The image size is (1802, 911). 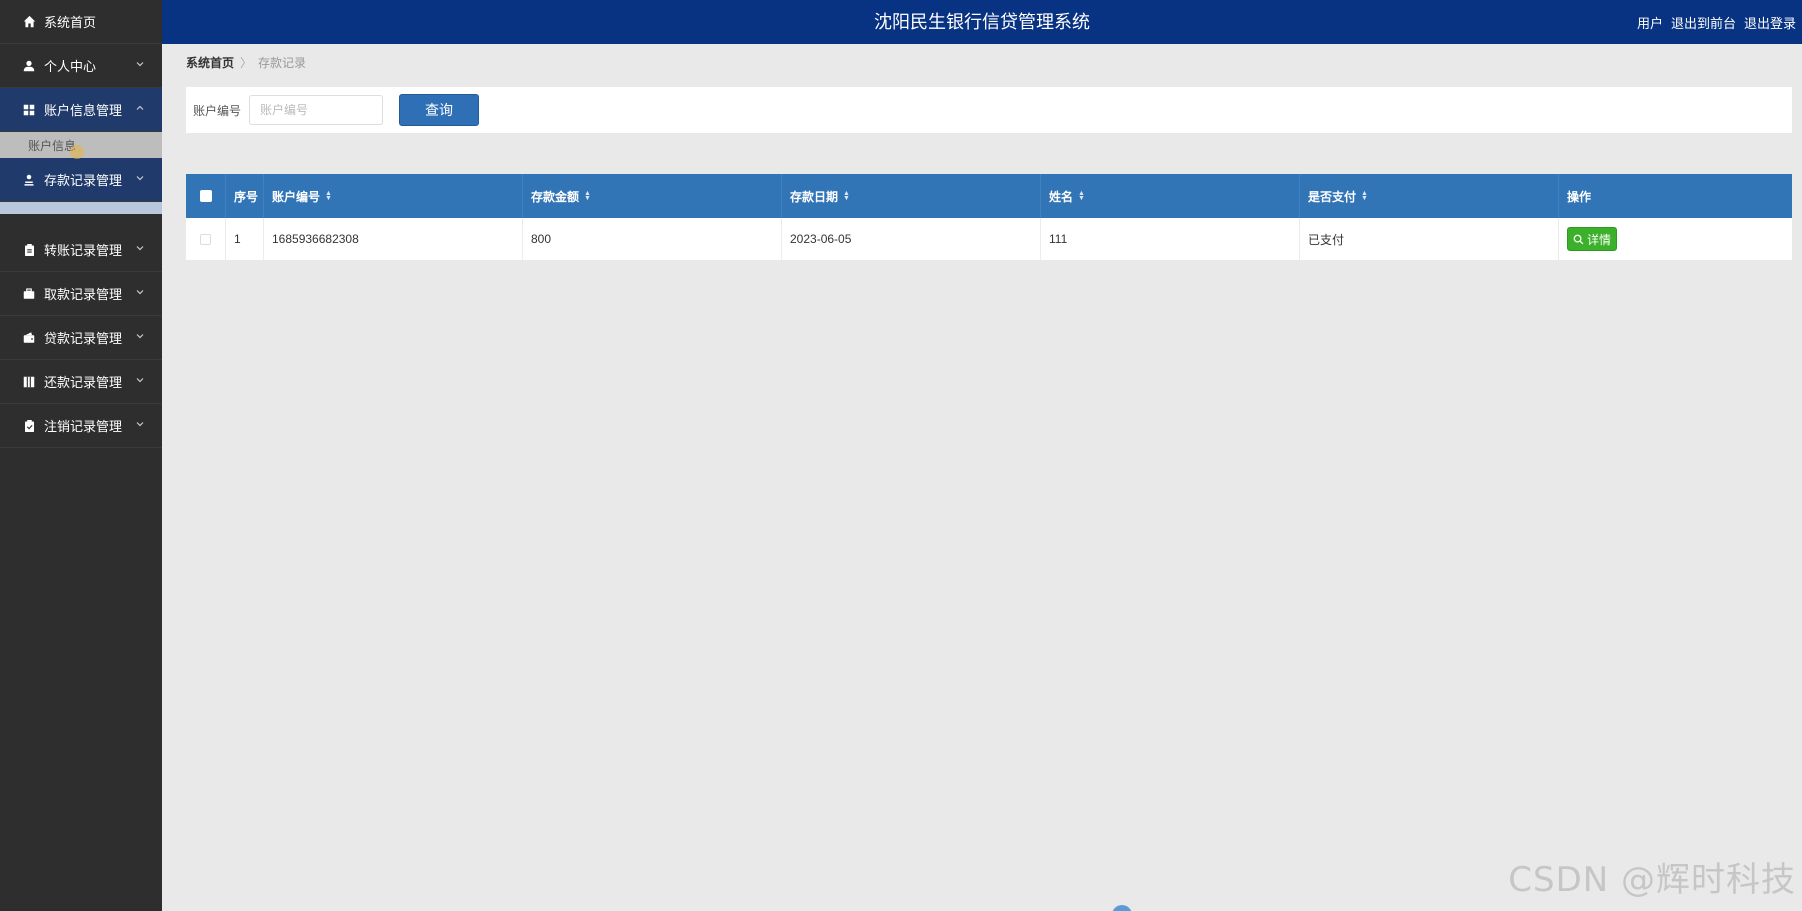 I want to click on header-link-exit-frontend: 退出到前台, so click(x=1703, y=22).